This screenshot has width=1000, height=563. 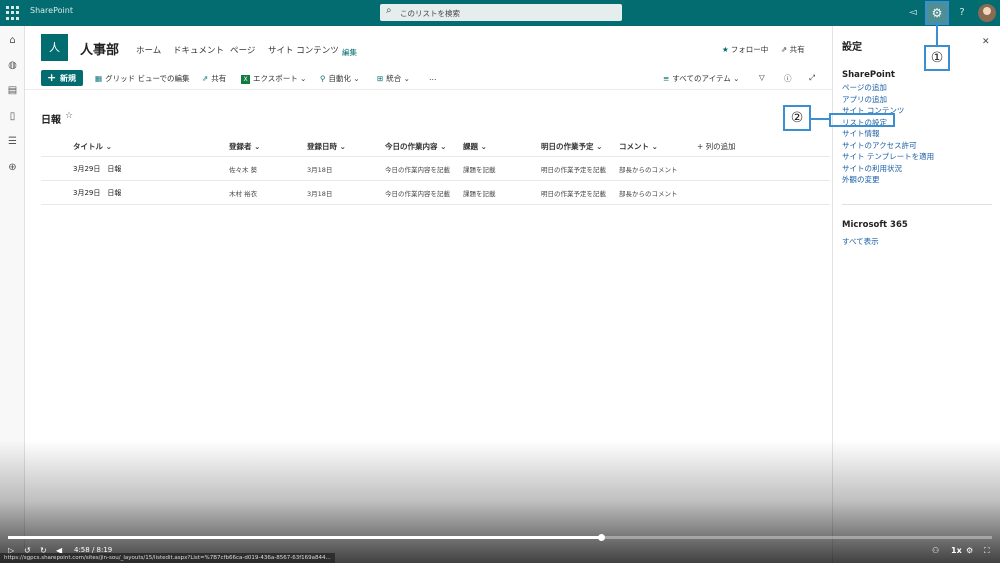 I want to click on export-button: X エクスポート ⌄, so click(x=273, y=78).